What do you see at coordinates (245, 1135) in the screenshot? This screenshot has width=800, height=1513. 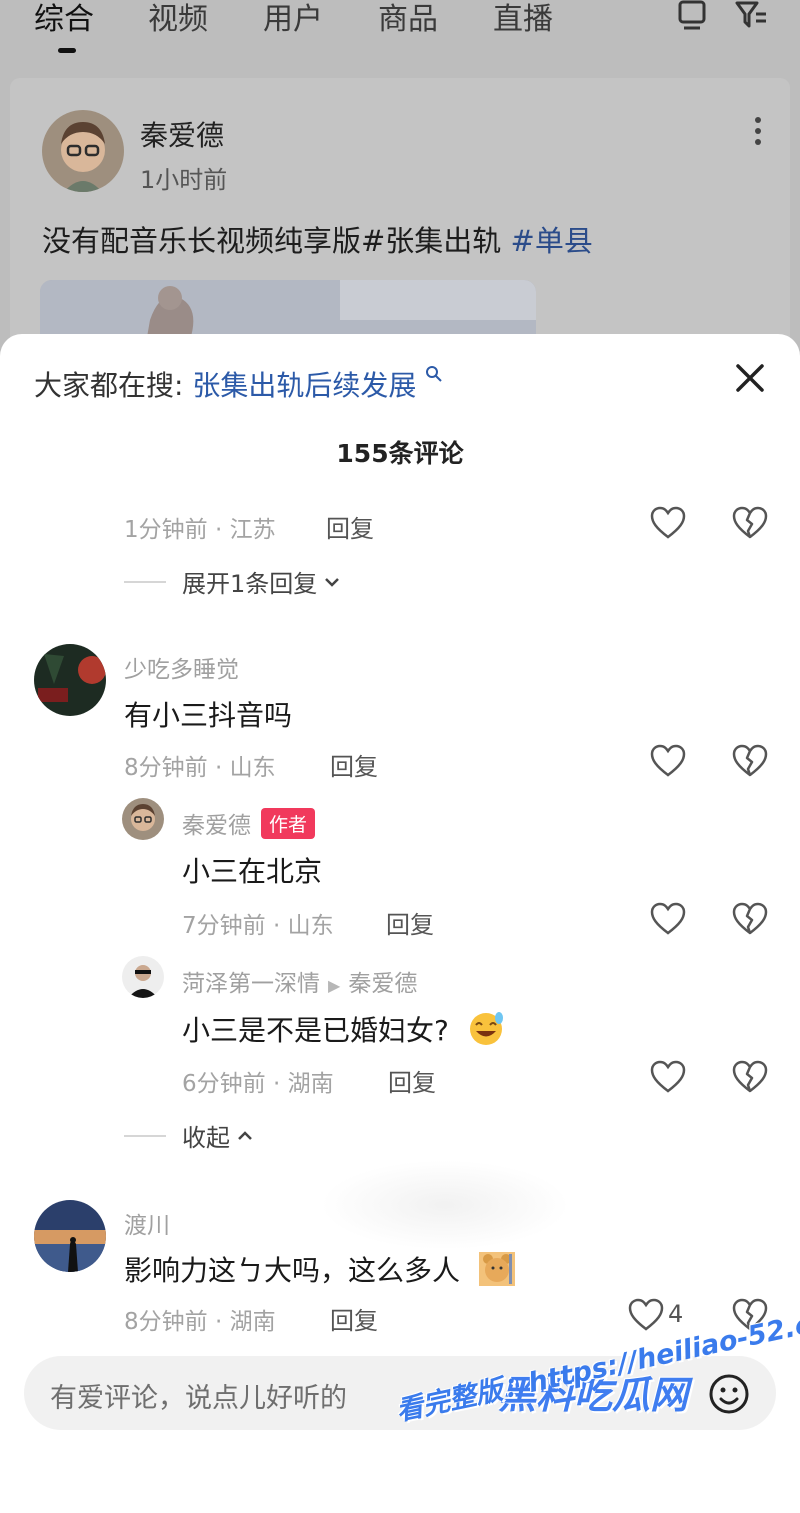 I see `chevron-up-icon` at bounding box center [245, 1135].